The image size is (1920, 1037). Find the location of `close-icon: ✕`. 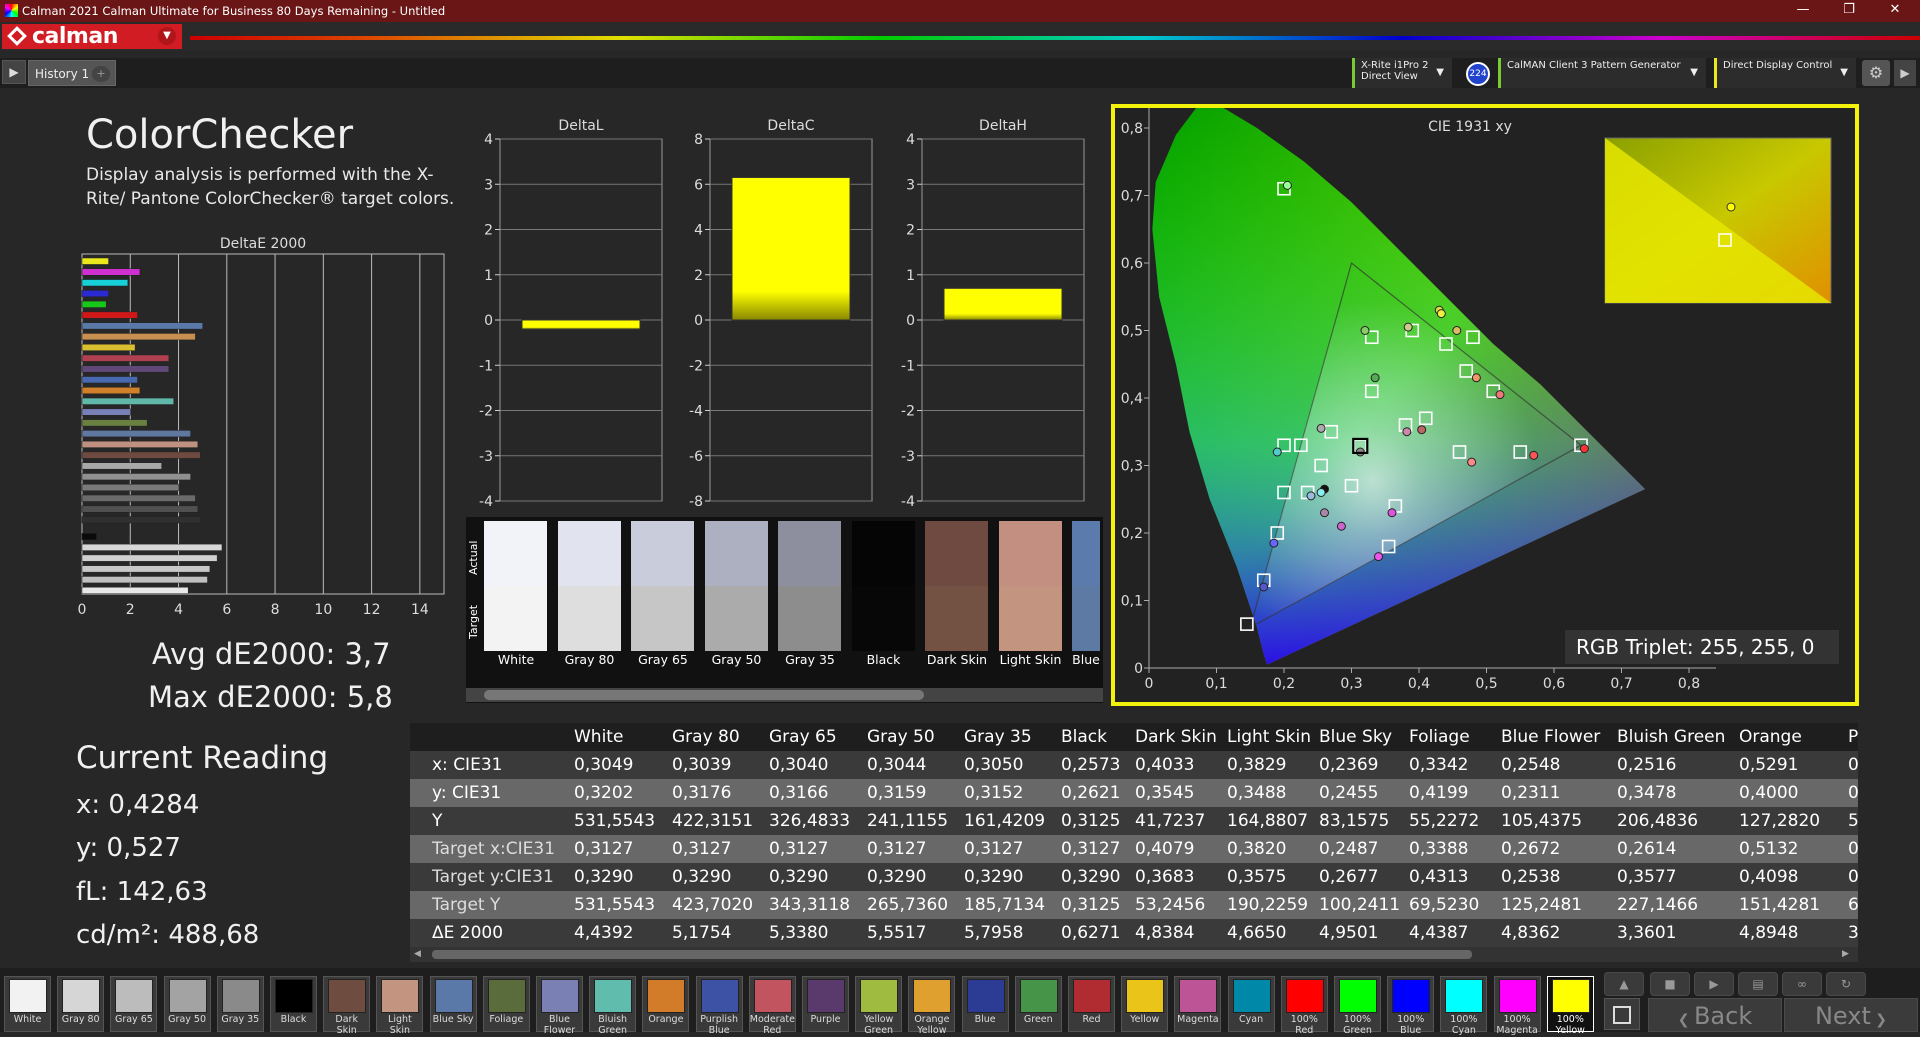

close-icon: ✕ is located at coordinates (1895, 11).